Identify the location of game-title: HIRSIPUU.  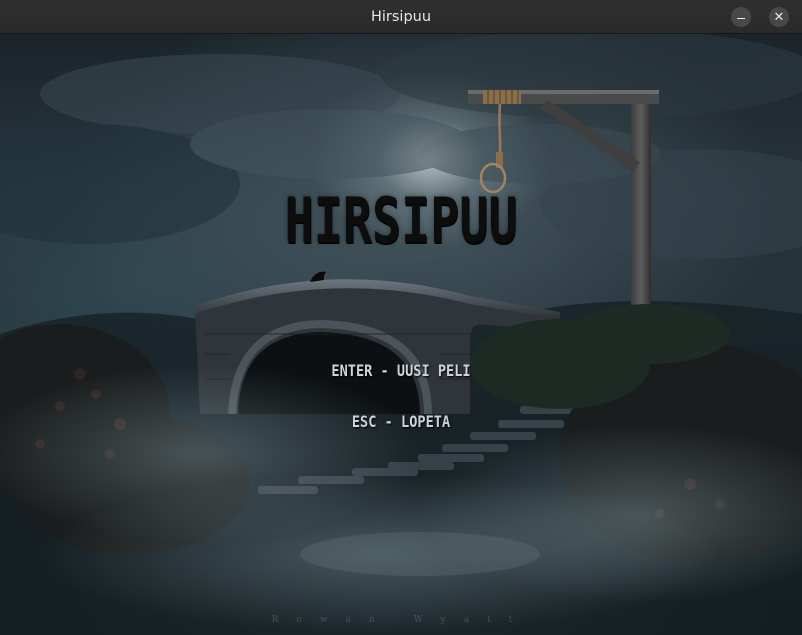
(401, 220).